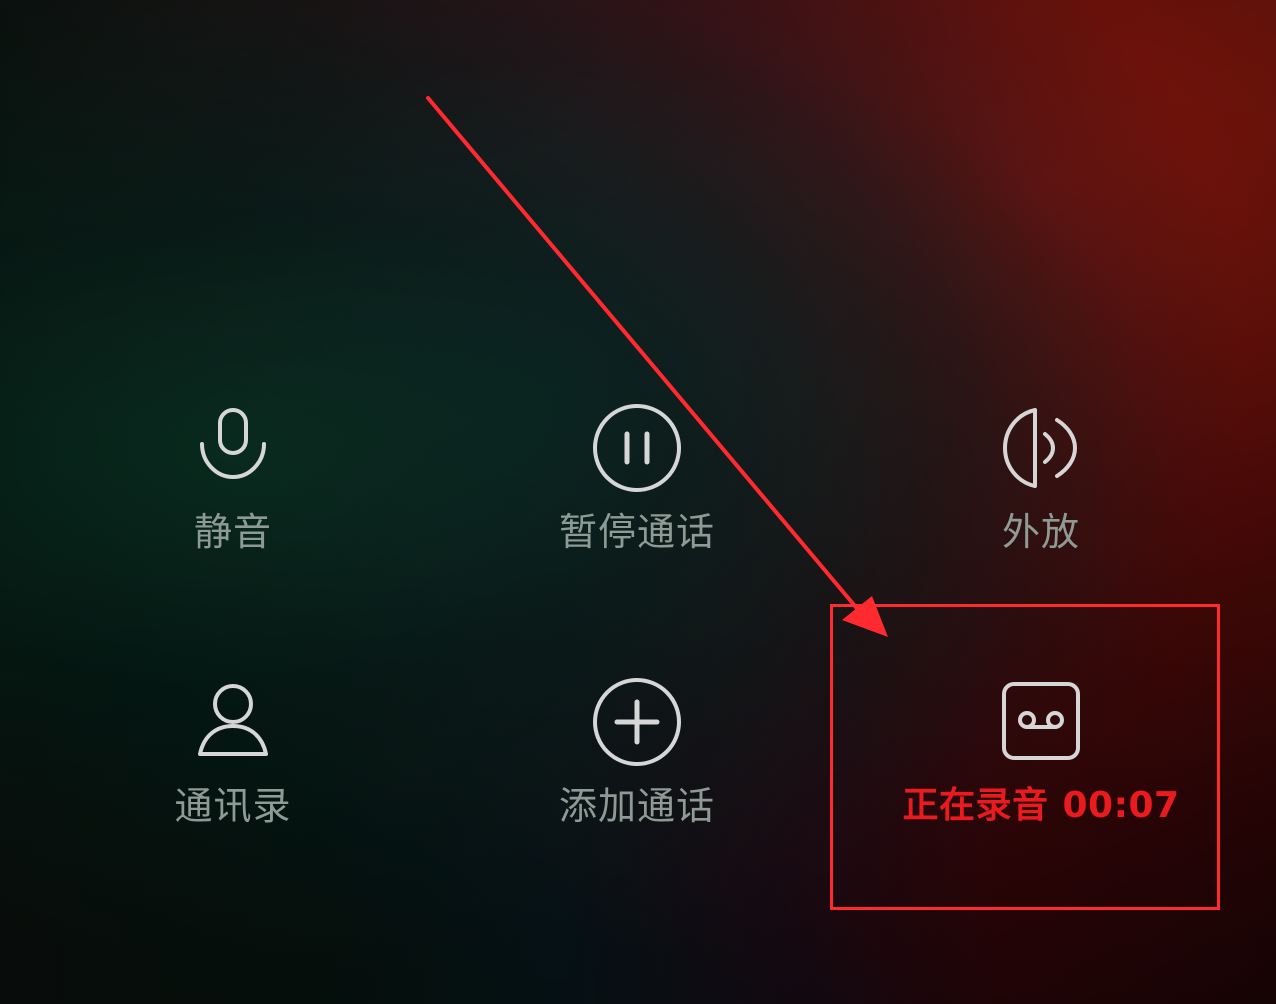 The image size is (1276, 1004). Describe the element at coordinates (637, 722) in the screenshot. I see `plus-circle-icon` at that location.